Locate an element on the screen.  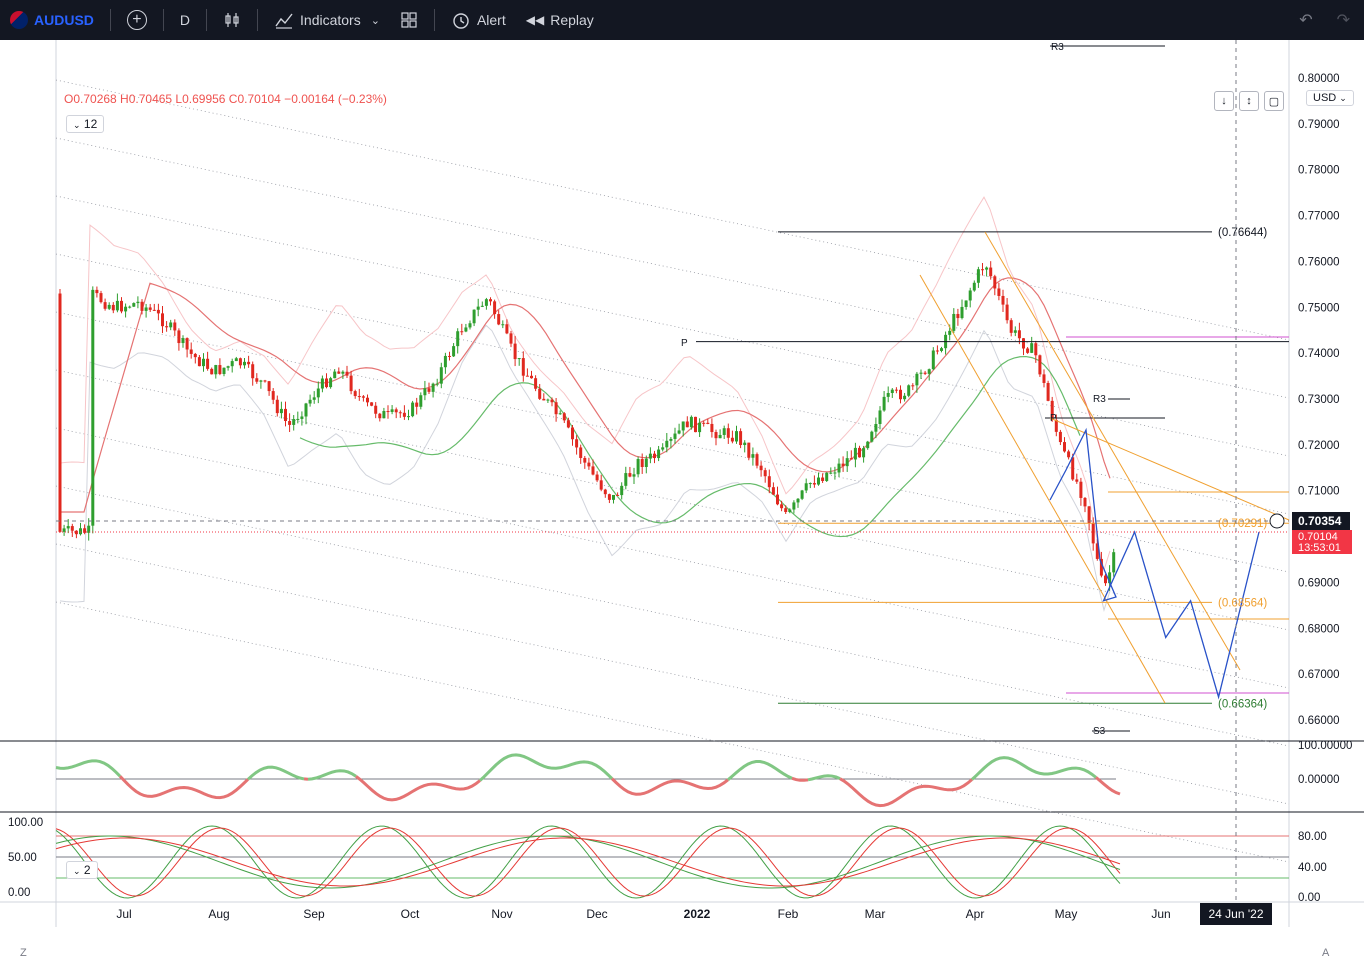
time-tick-label: Mar is located at coordinates (875, 914).